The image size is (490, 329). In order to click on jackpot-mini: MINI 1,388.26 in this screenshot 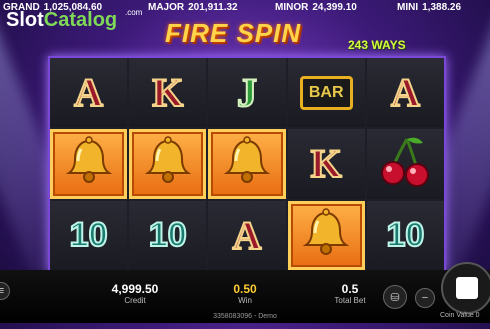, I will do `click(429, 7)`.